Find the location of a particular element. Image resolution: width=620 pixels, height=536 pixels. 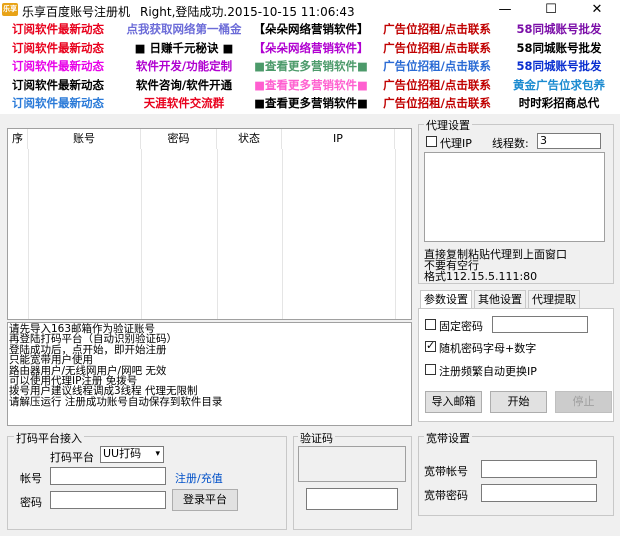

platform-select: UU打码 ▾ is located at coordinates (132, 454).